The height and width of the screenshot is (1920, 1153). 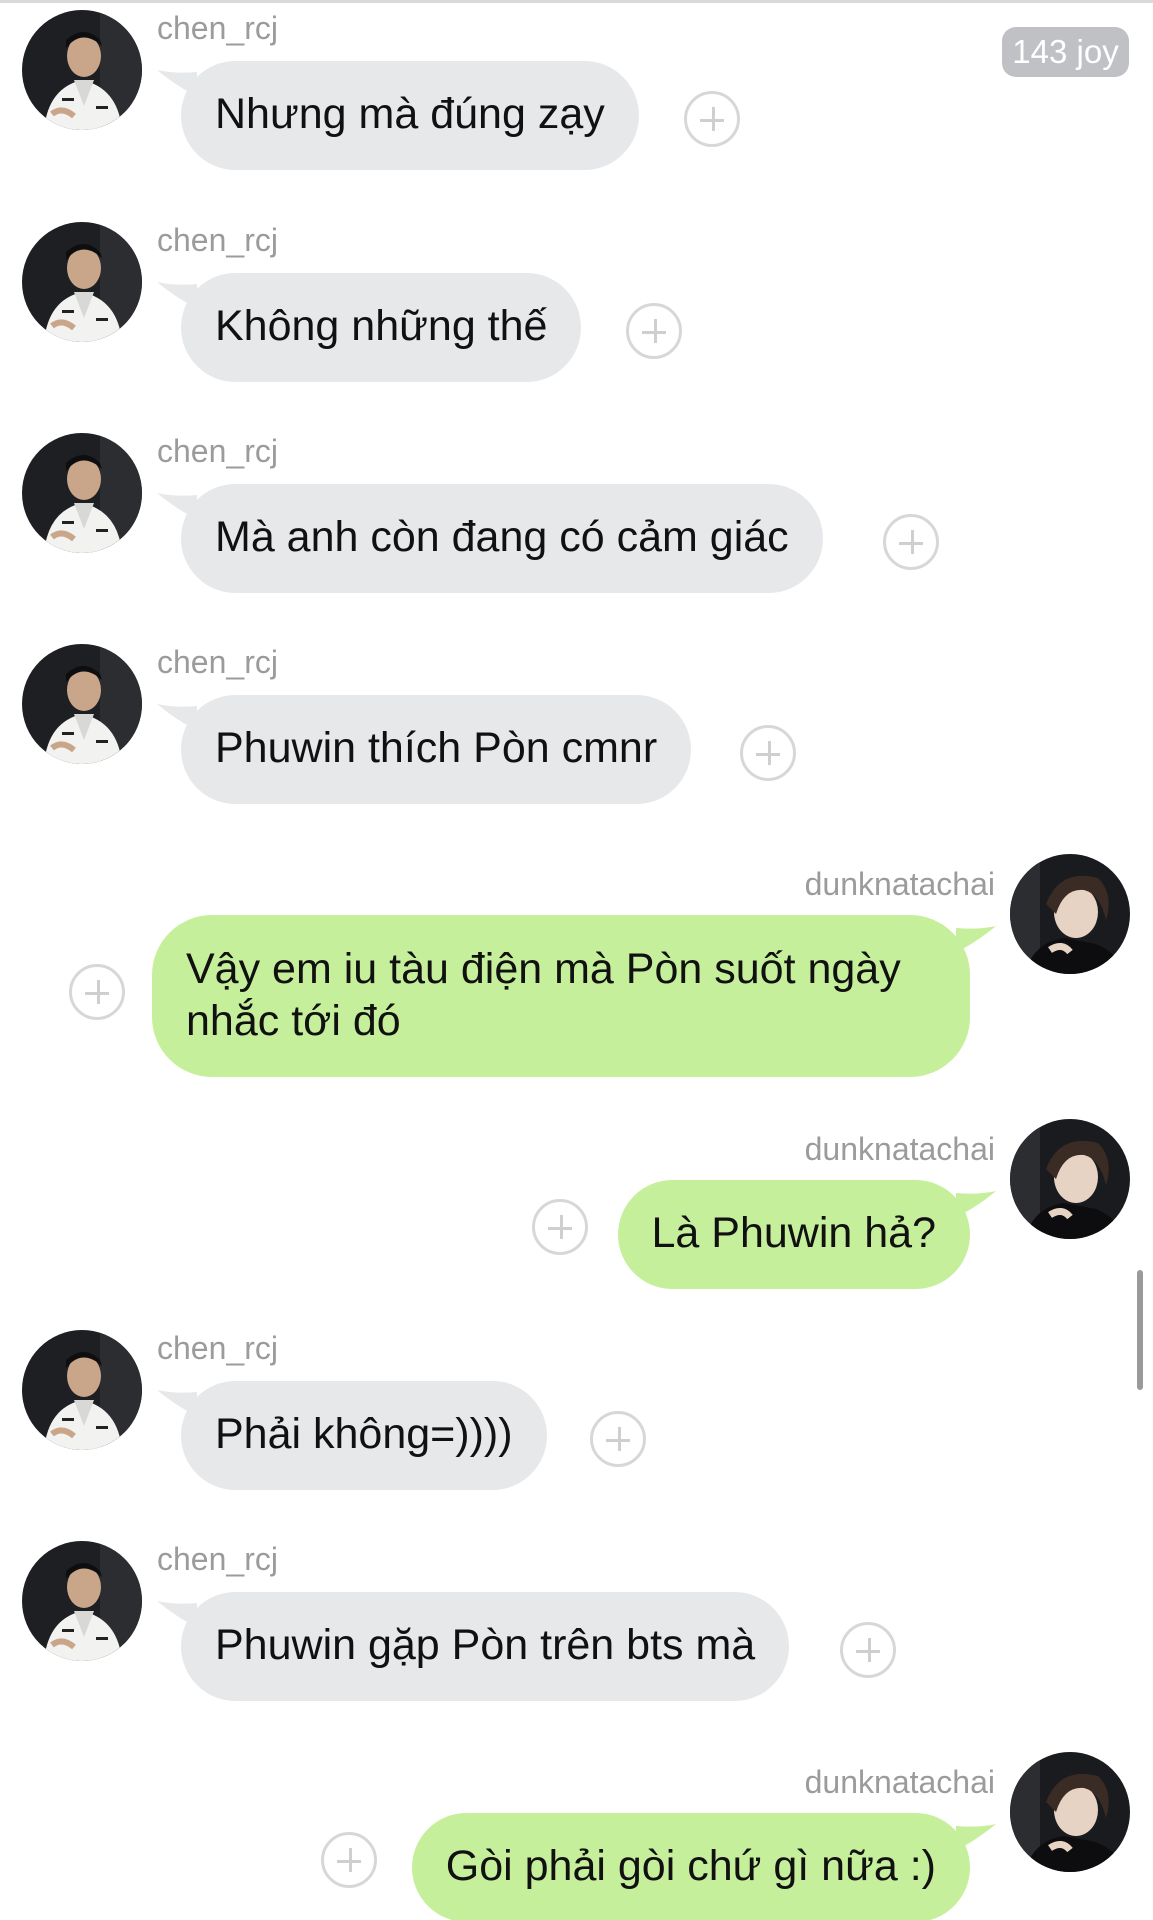 I want to click on message-bubble: Nhưng mà đúng zạy, so click(x=410, y=115).